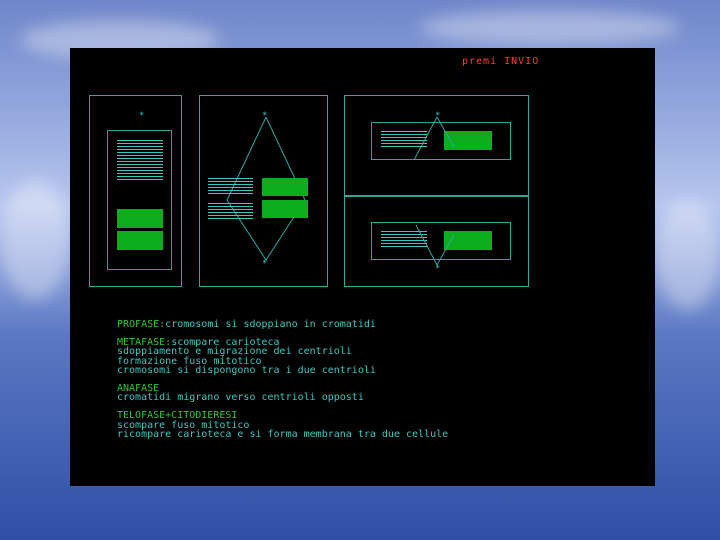 Image resolution: width=720 pixels, height=540 pixels. I want to click on chromatin-lines, so click(140, 161).